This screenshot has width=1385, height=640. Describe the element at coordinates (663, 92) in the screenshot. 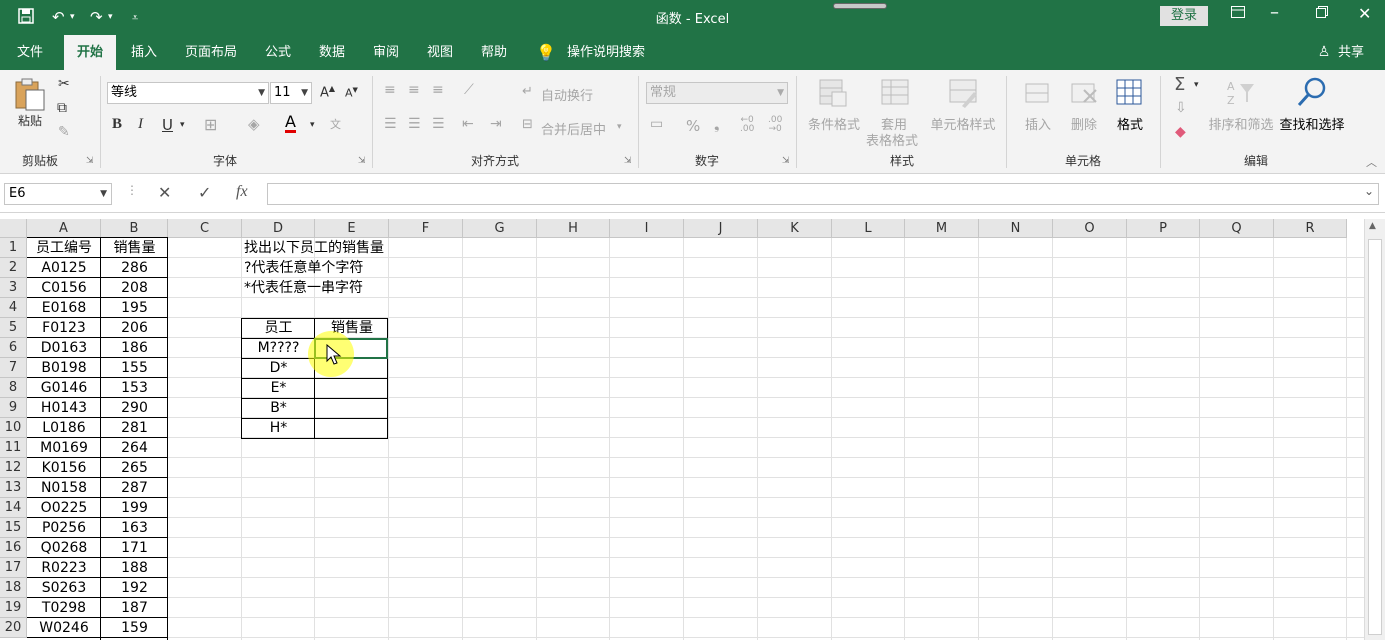

I see `number-format-value: 常规` at that location.